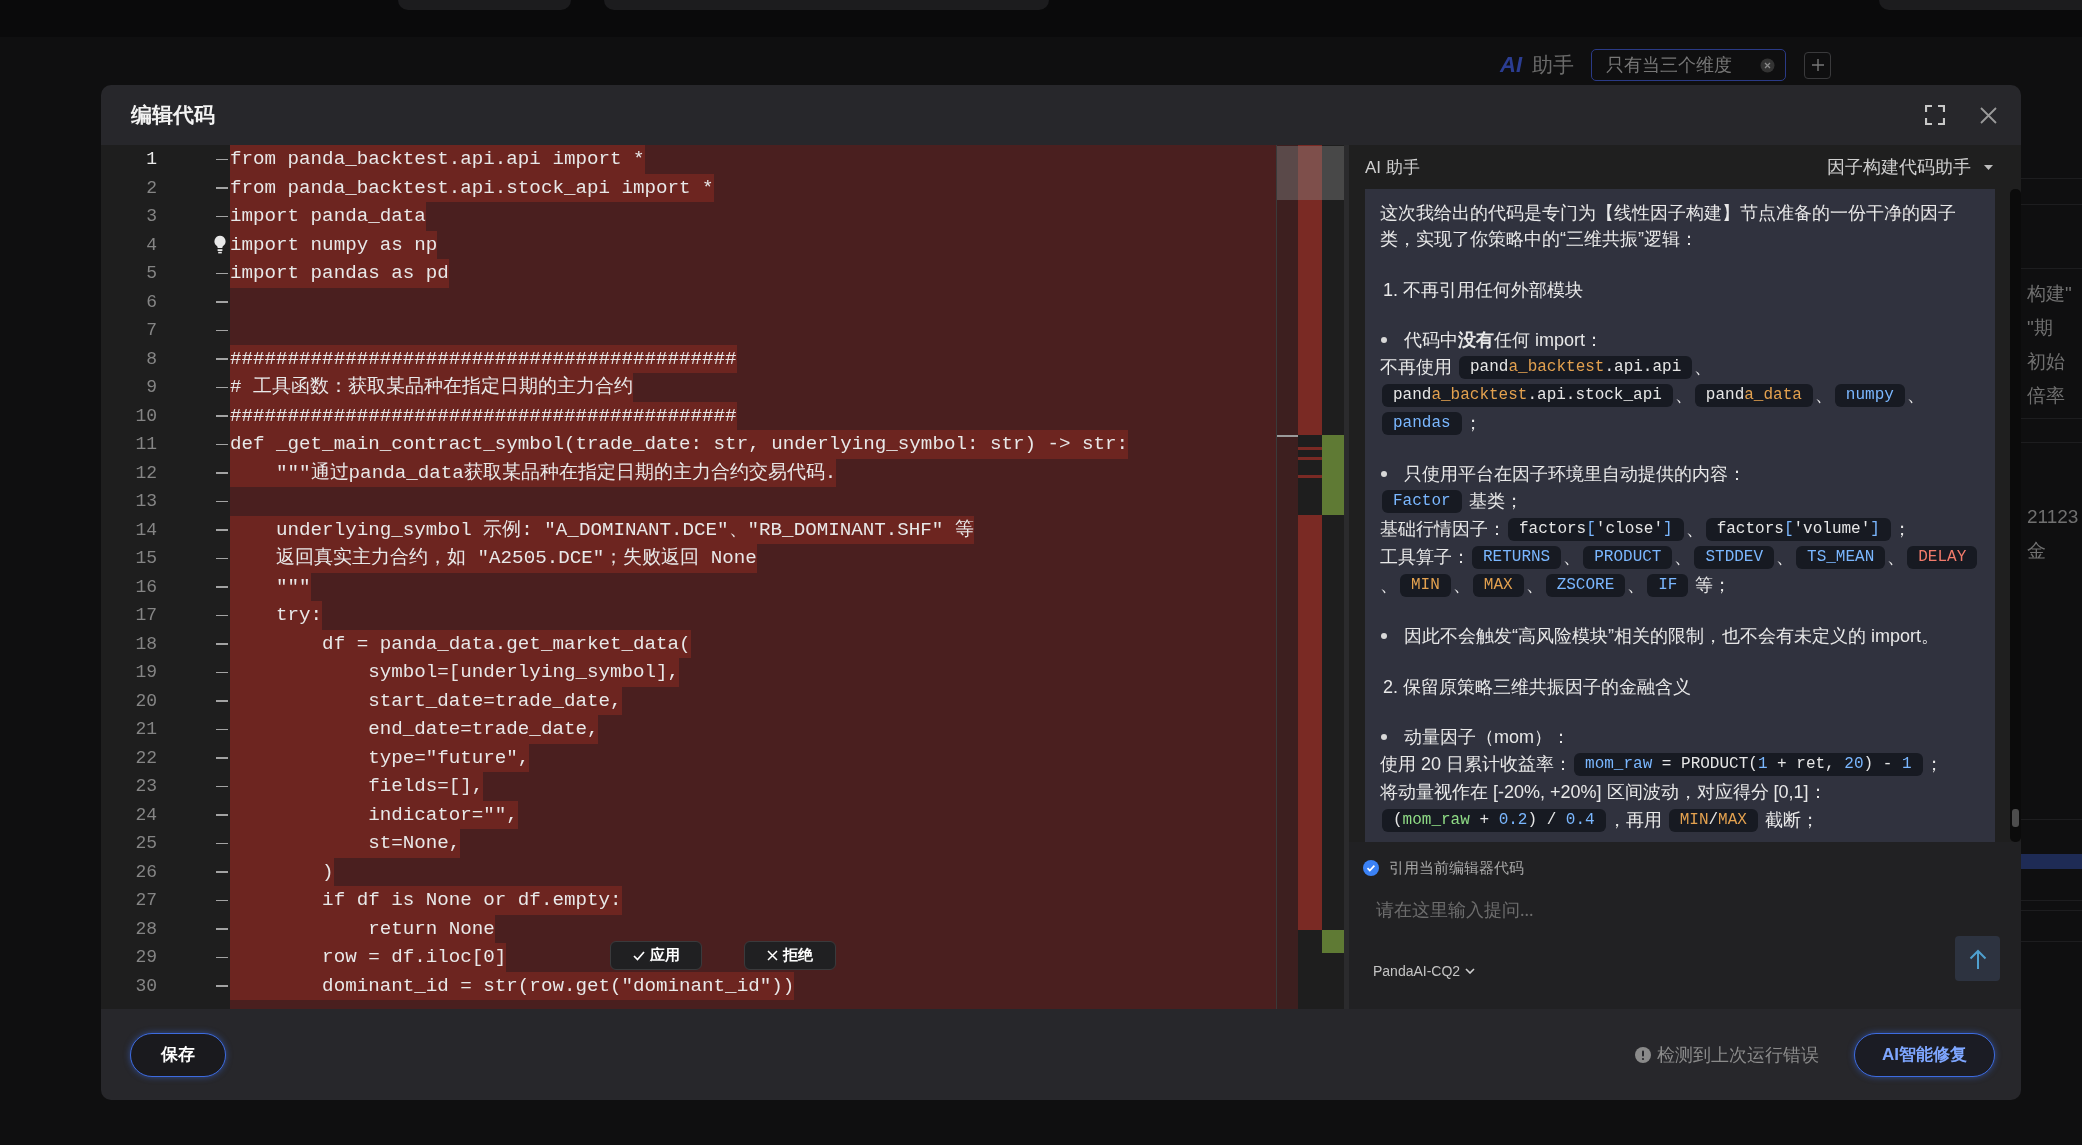  What do you see at coordinates (1713, 820) in the screenshot?
I see `inline-code: MIN/MAX` at bounding box center [1713, 820].